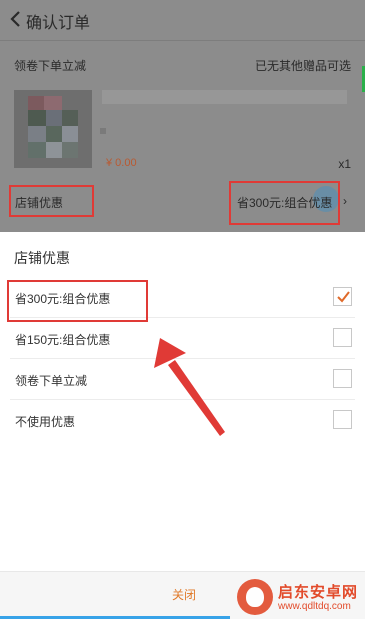 This screenshot has height=619, width=365. Describe the element at coordinates (318, 592) in the screenshot. I see `watermark-title: 启东安卓网` at that location.